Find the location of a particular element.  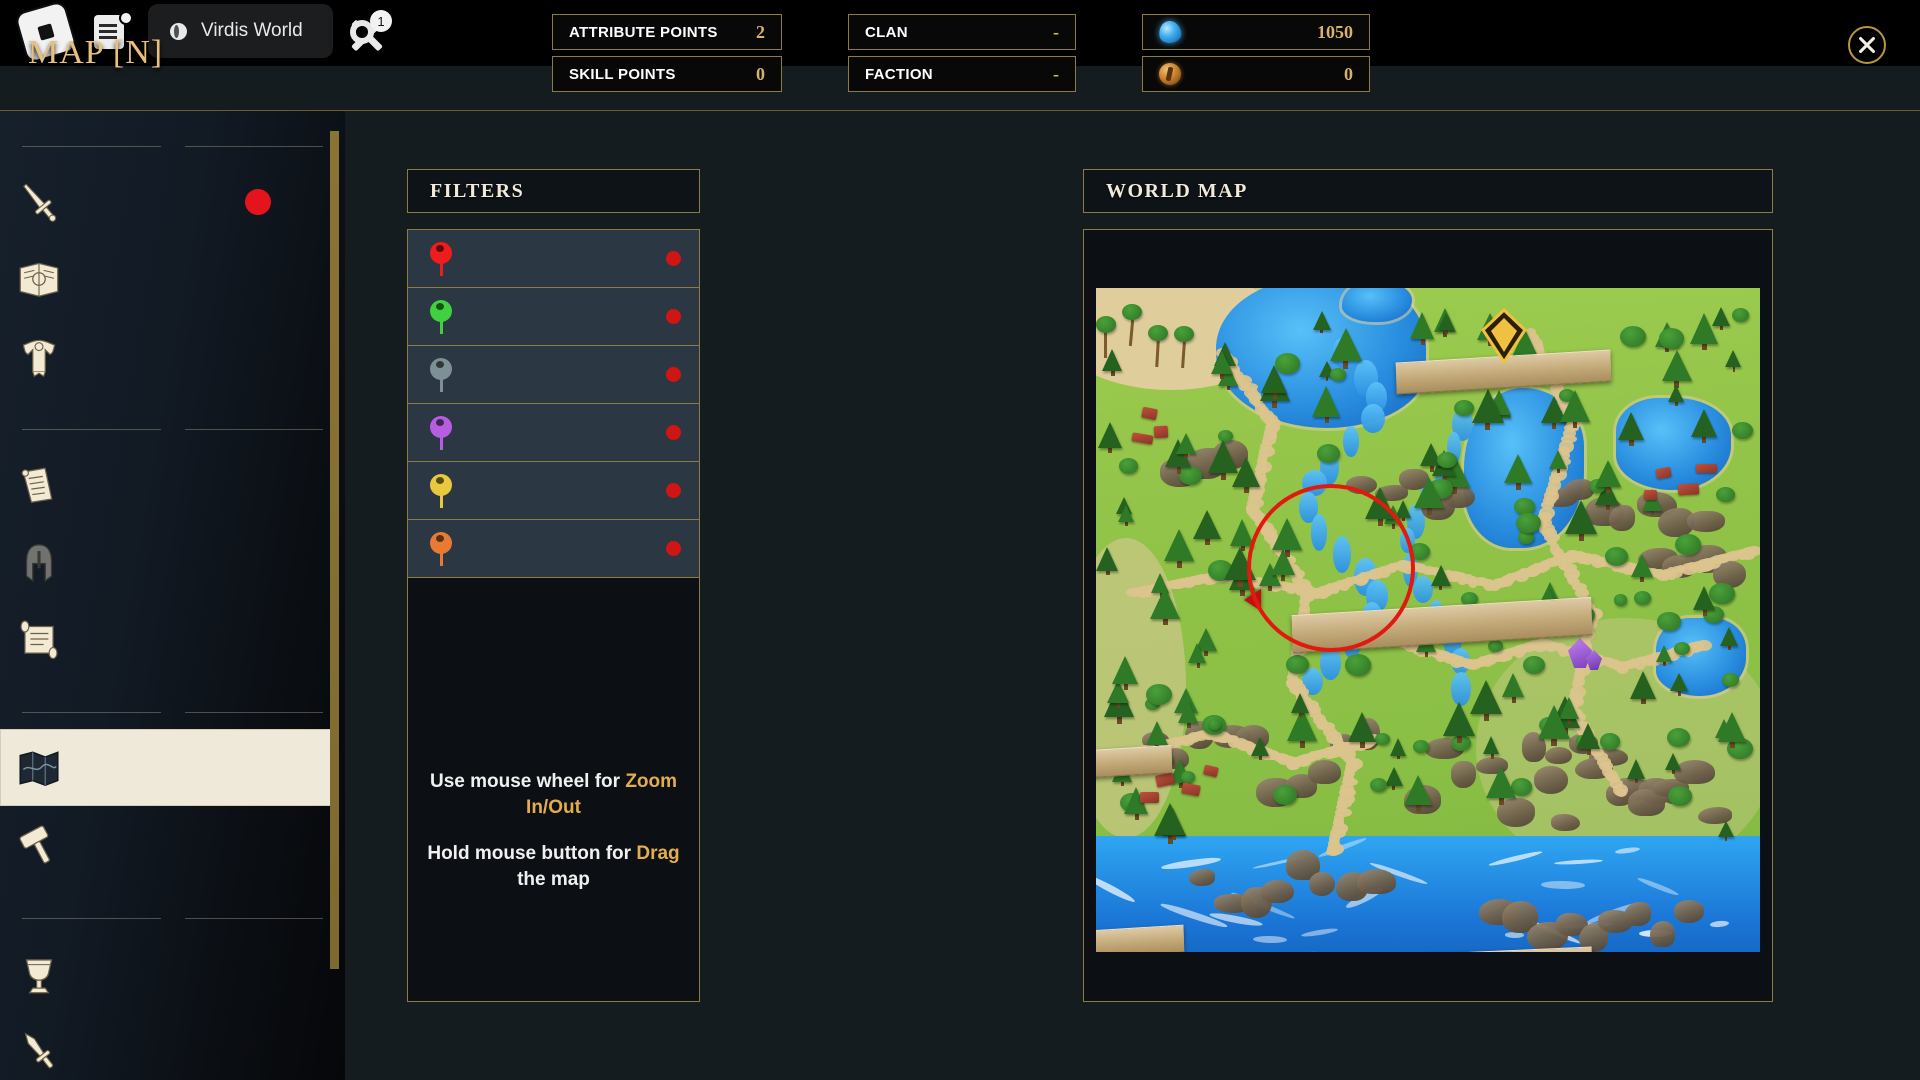

sidebar-item-leaderboard is located at coordinates (172, 638).